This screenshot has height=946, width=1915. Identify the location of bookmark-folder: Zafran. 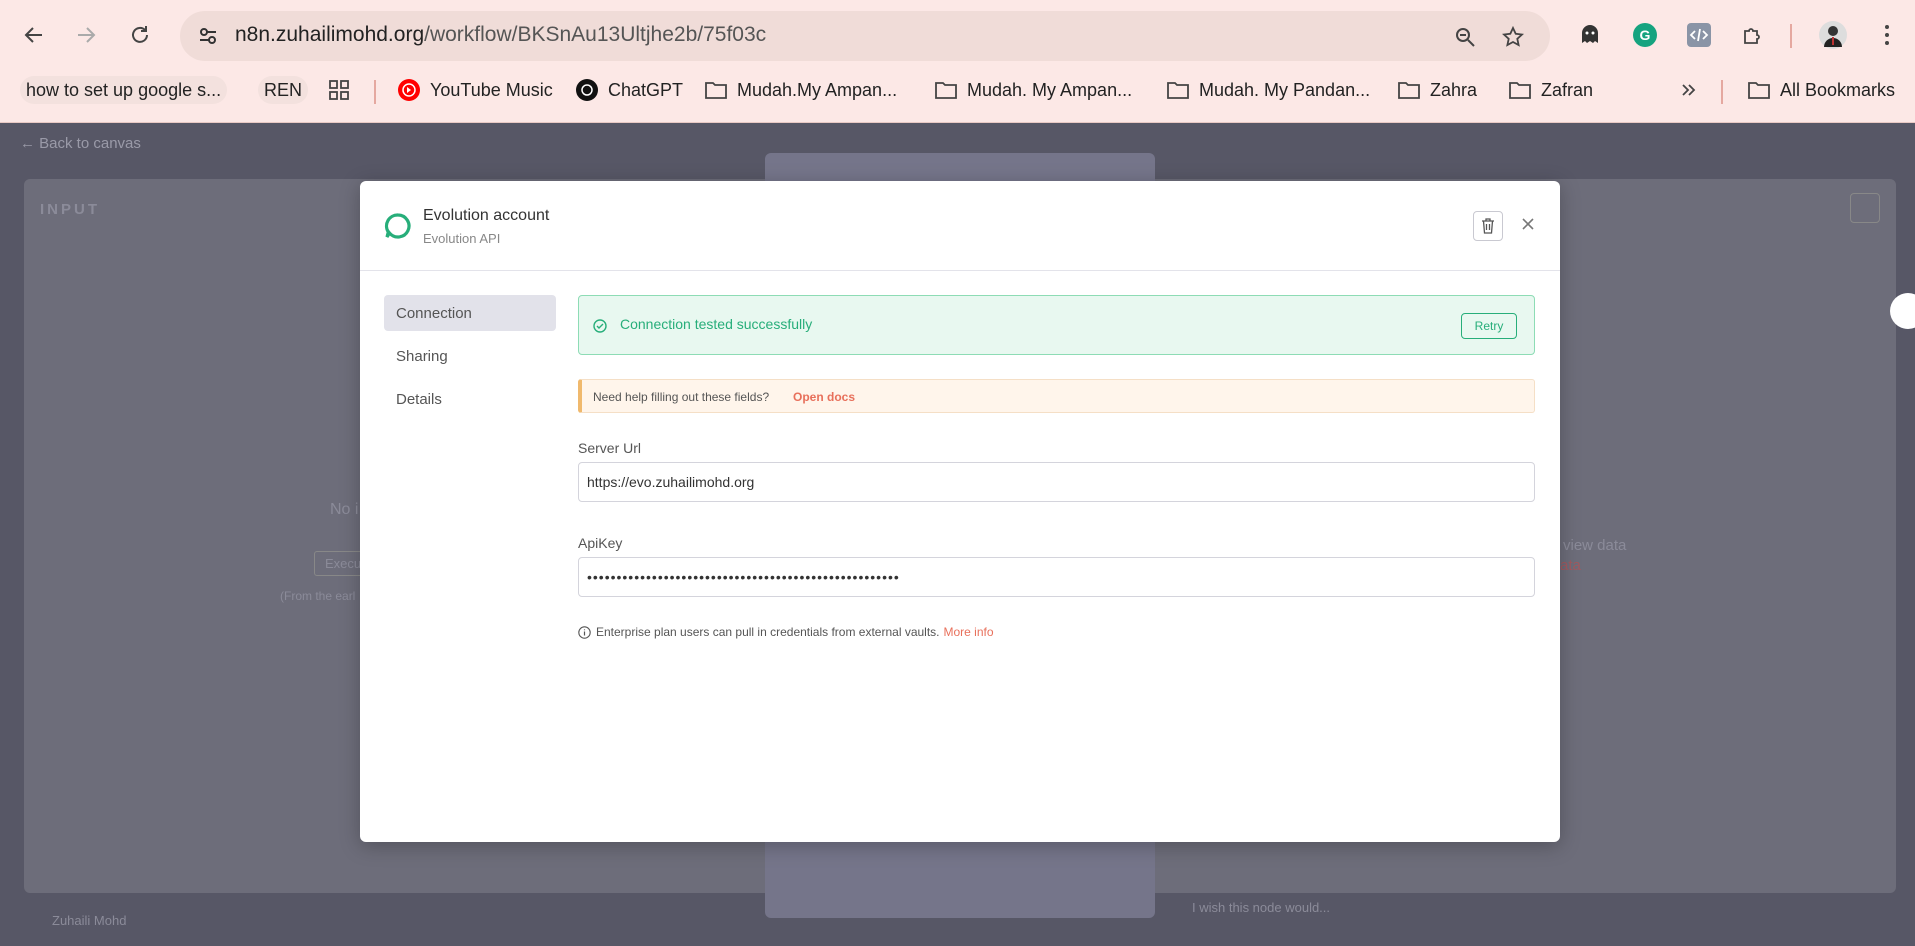
(1551, 90).